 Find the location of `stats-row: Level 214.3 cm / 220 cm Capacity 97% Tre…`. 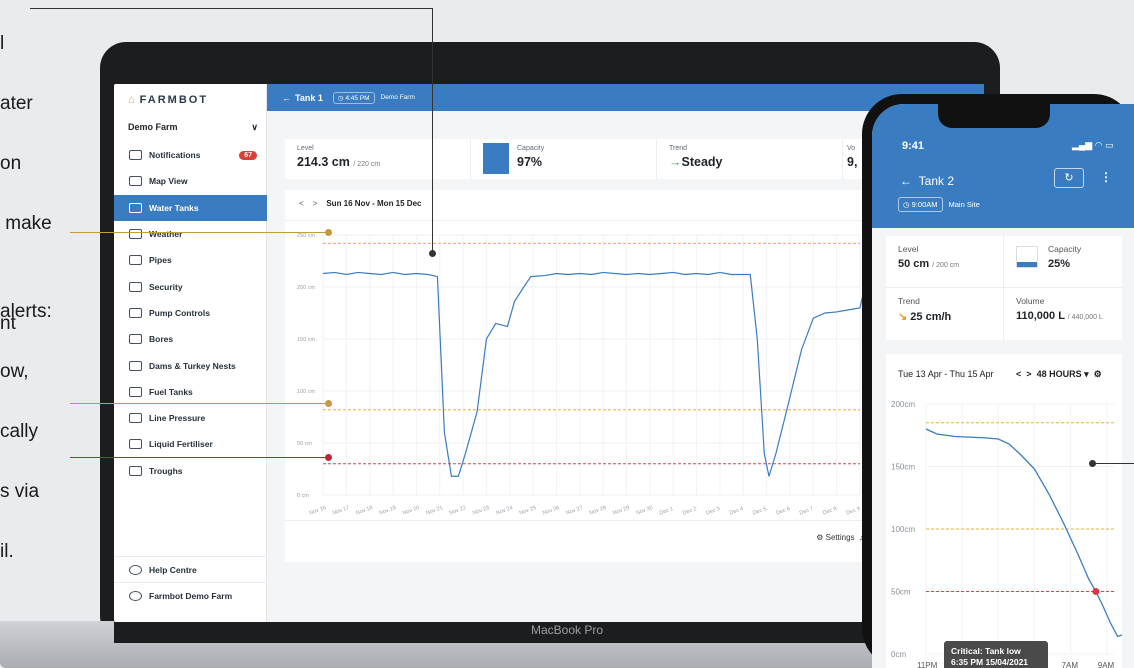

stats-row: Level 214.3 cm / 220 cm Capacity 97% Tre… is located at coordinates (575, 159).